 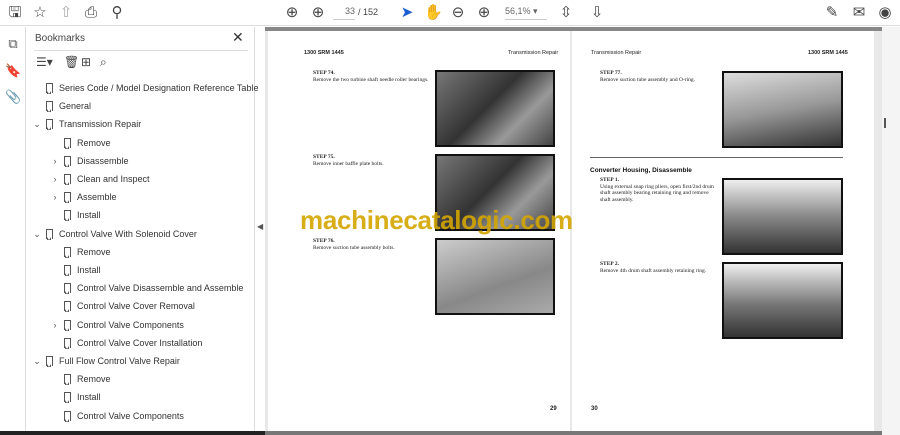 What do you see at coordinates (100, 124) in the screenshot?
I see `bookmark-label: Transmission Repair` at bounding box center [100, 124].